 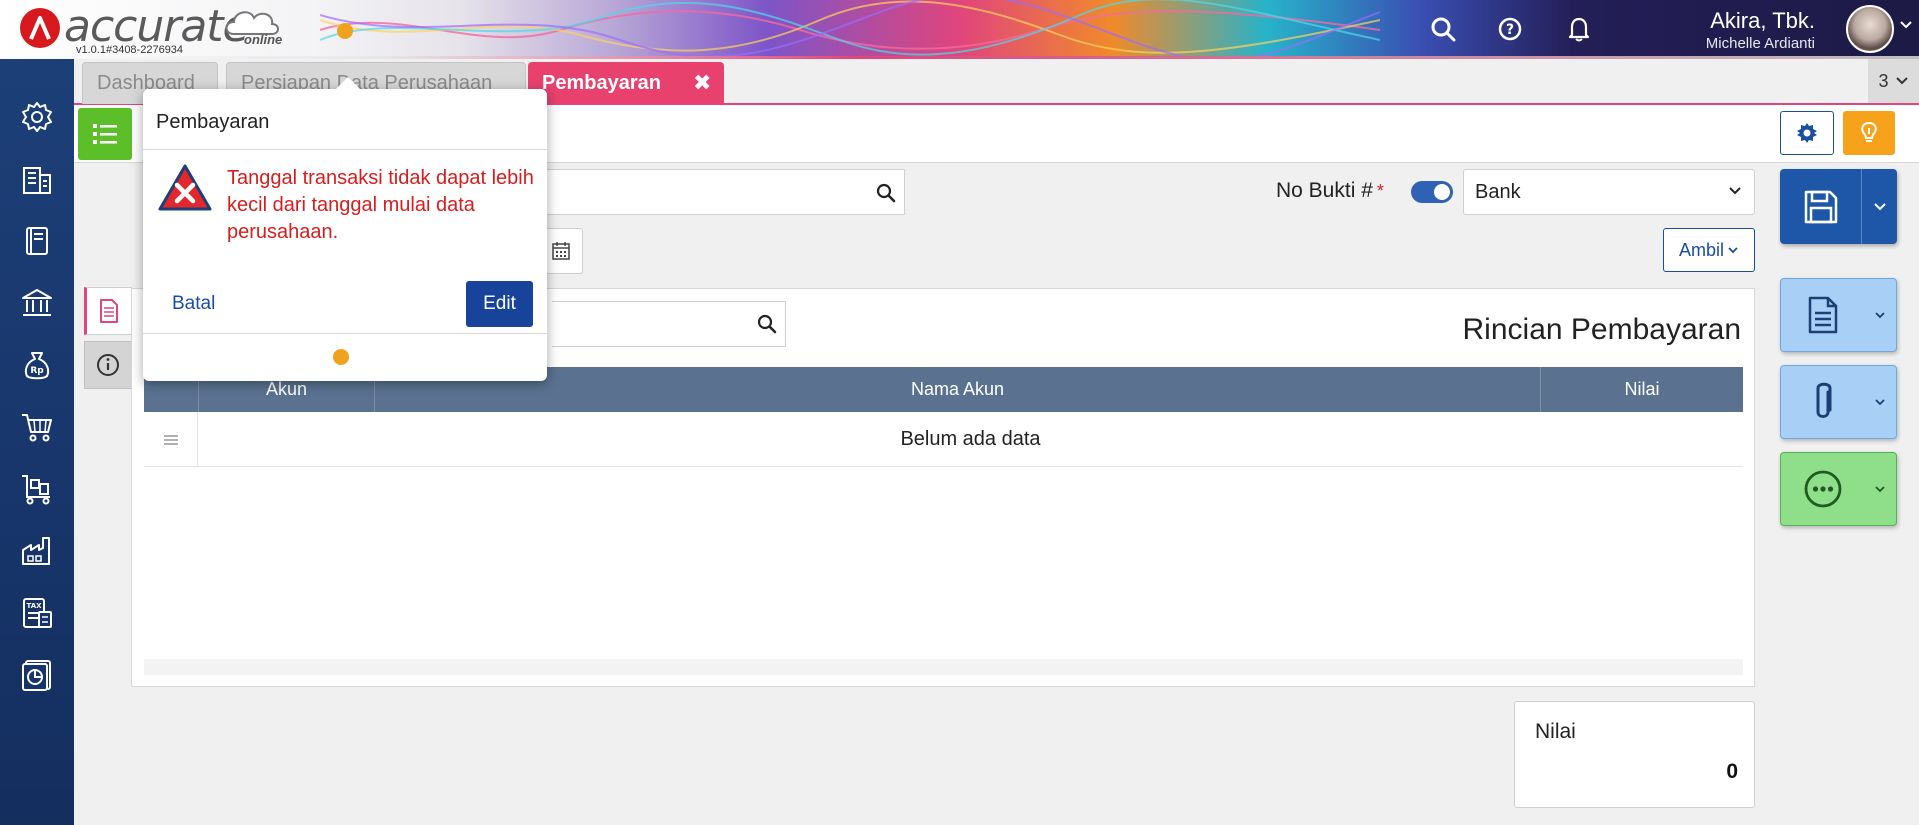 I want to click on table-row: Belum ada data, so click(x=943, y=439).